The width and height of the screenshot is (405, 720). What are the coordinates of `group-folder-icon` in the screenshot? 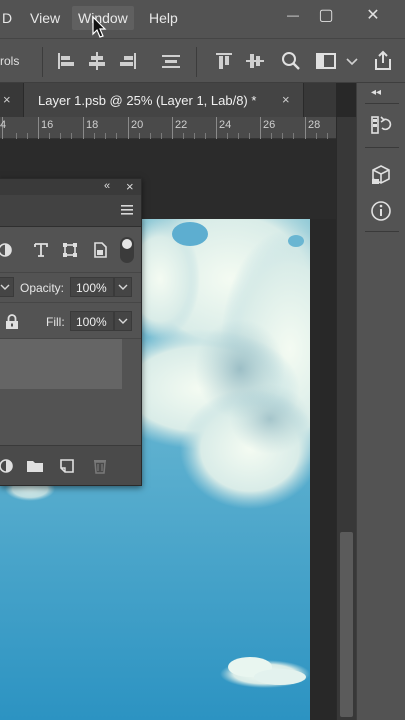 It's located at (35, 466).